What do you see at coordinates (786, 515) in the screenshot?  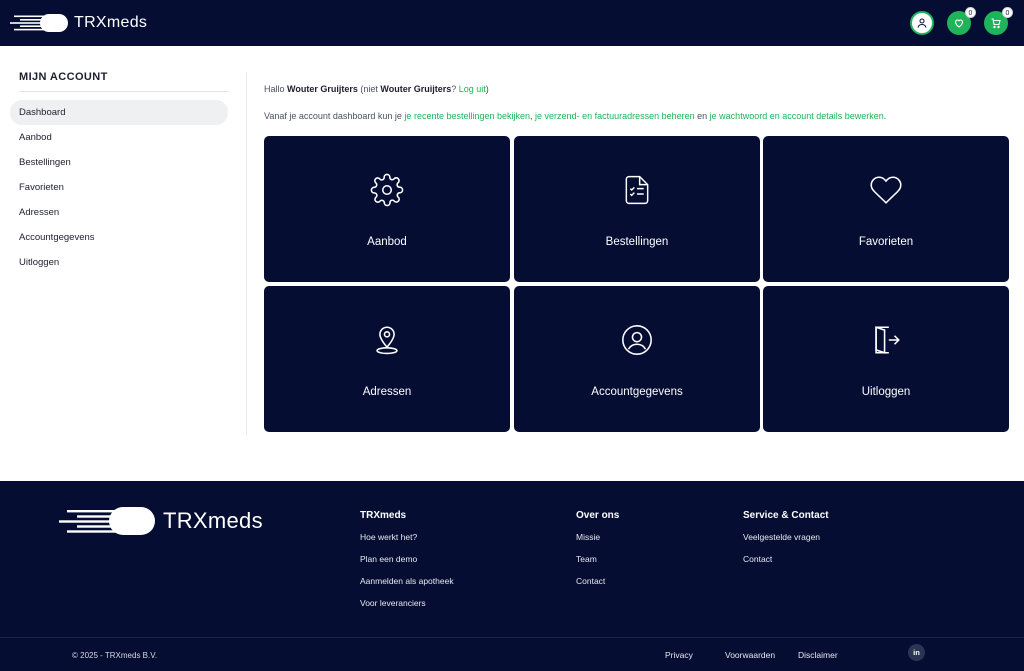 I see `footer-column-title: Service & Contact` at bounding box center [786, 515].